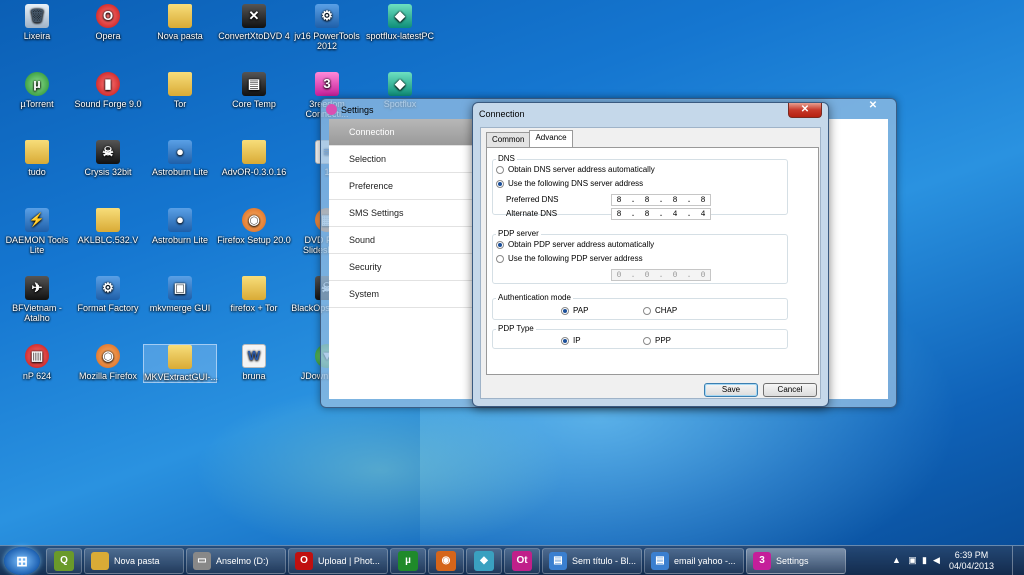  Describe the element at coordinates (574, 310) in the screenshot. I see `auth-pap-option: PAP` at that location.